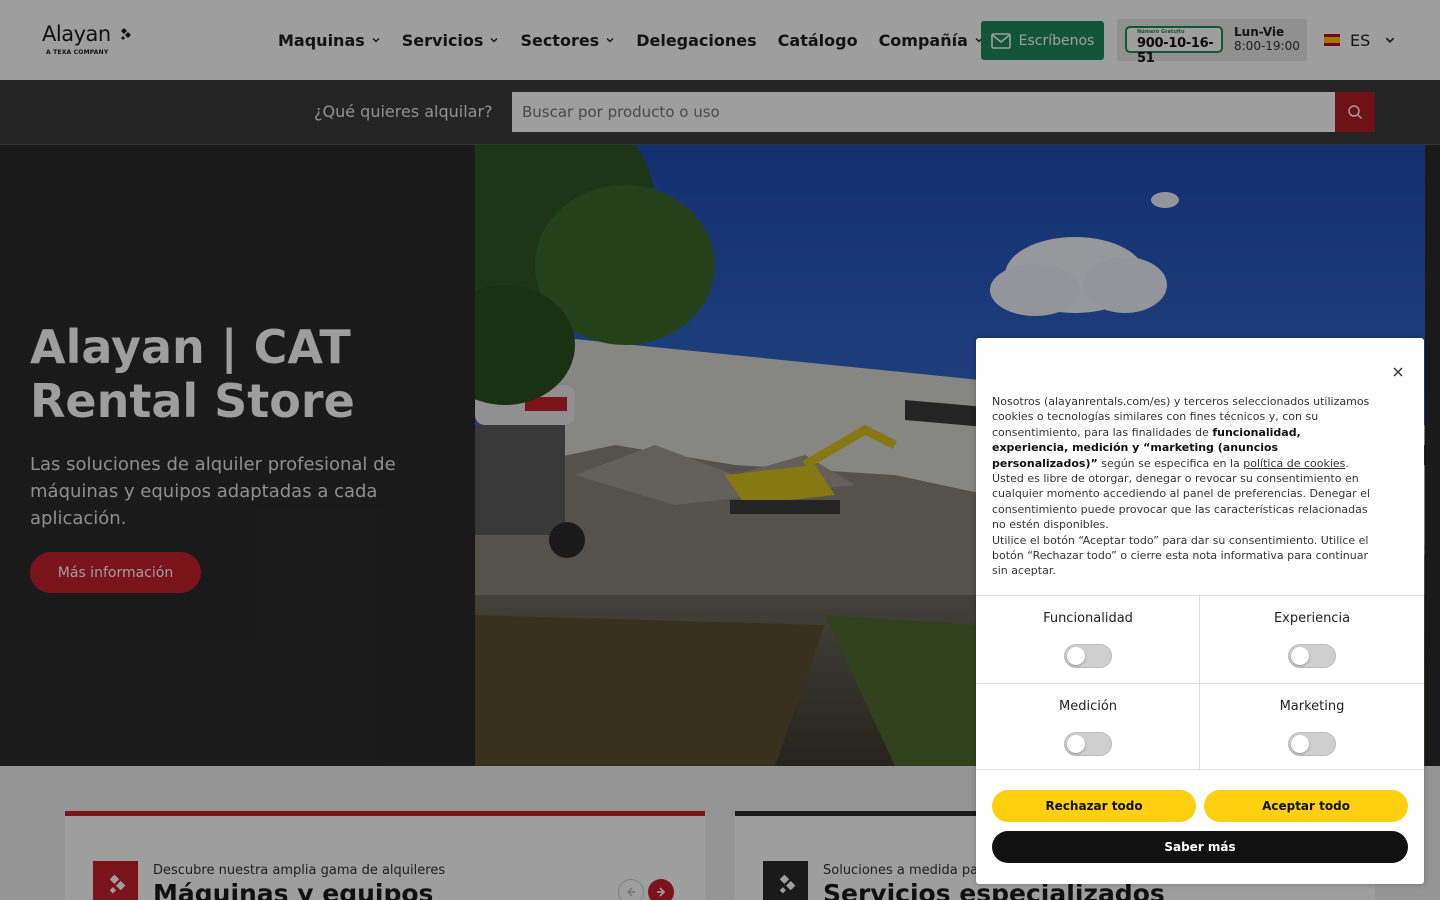 This screenshot has width=1440, height=900. Describe the element at coordinates (1312, 656) in the screenshot. I see `experiencia-toggle` at that location.